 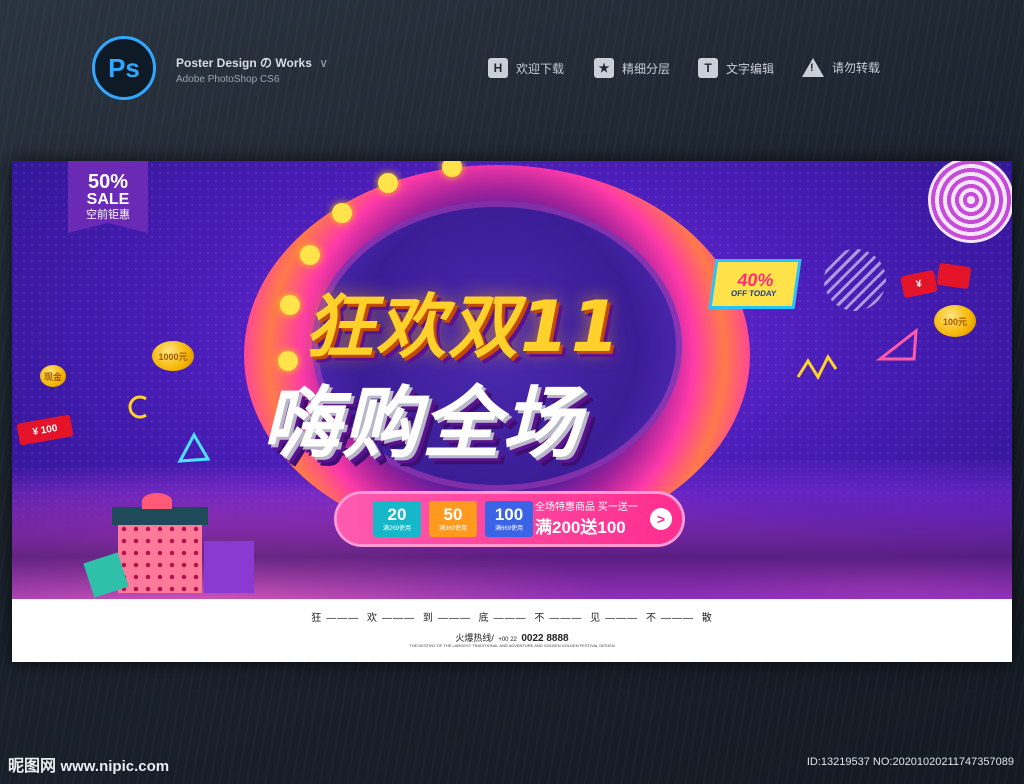 I want to click on brand-title: Poster Design の Works ∨, so click(x=252, y=62).